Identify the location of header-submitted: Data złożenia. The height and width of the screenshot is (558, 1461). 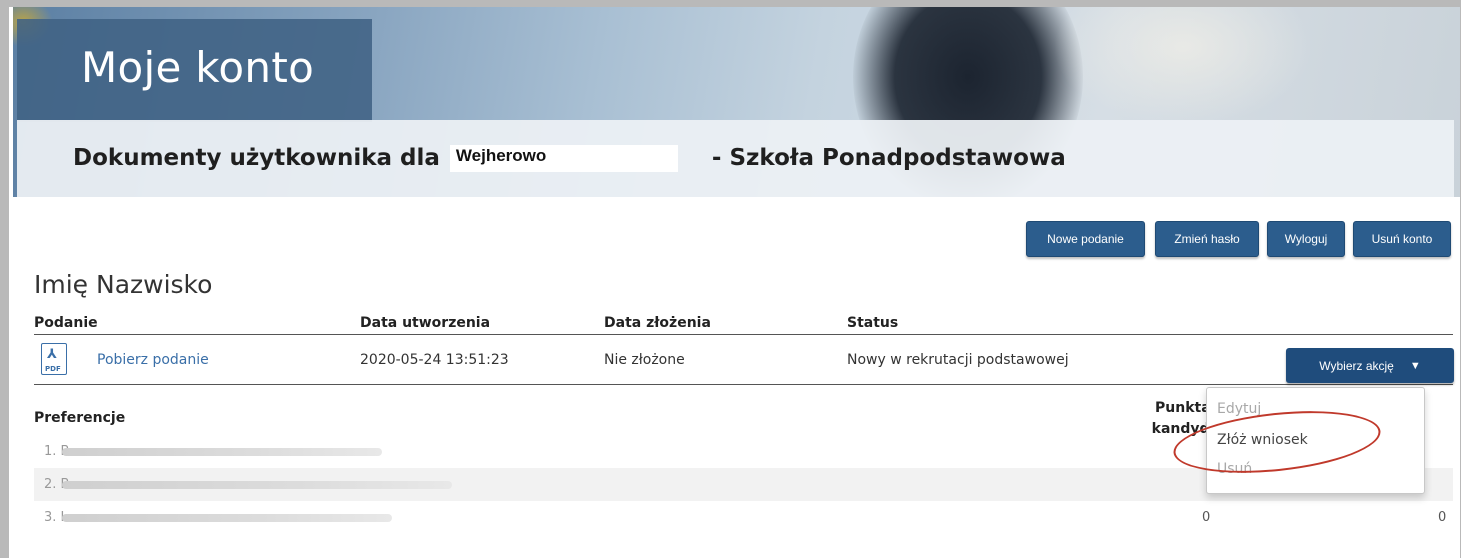
(657, 323).